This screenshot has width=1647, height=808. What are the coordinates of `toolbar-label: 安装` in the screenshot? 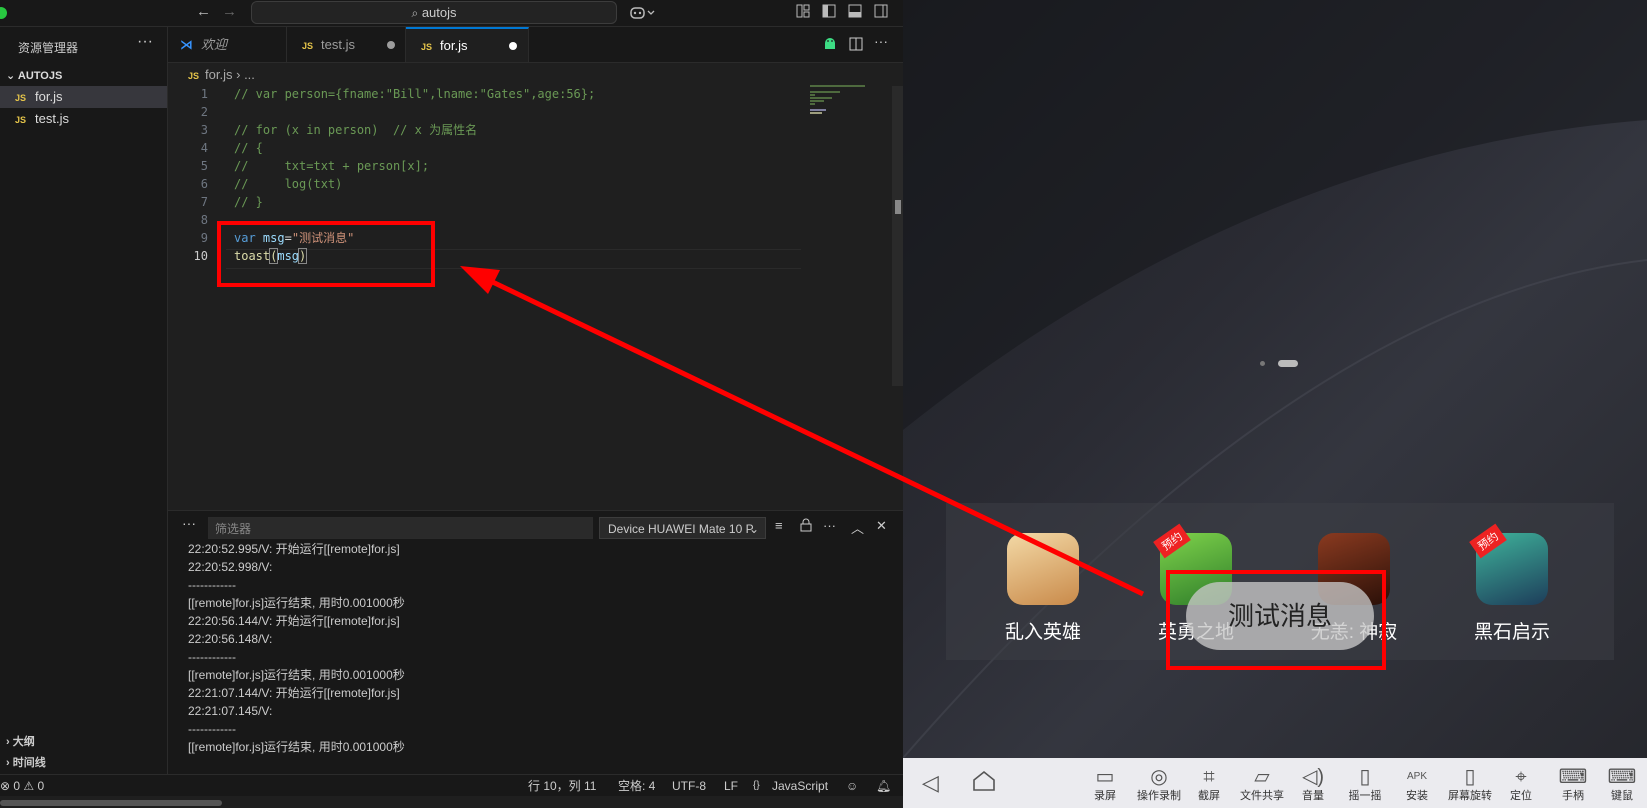 It's located at (1417, 796).